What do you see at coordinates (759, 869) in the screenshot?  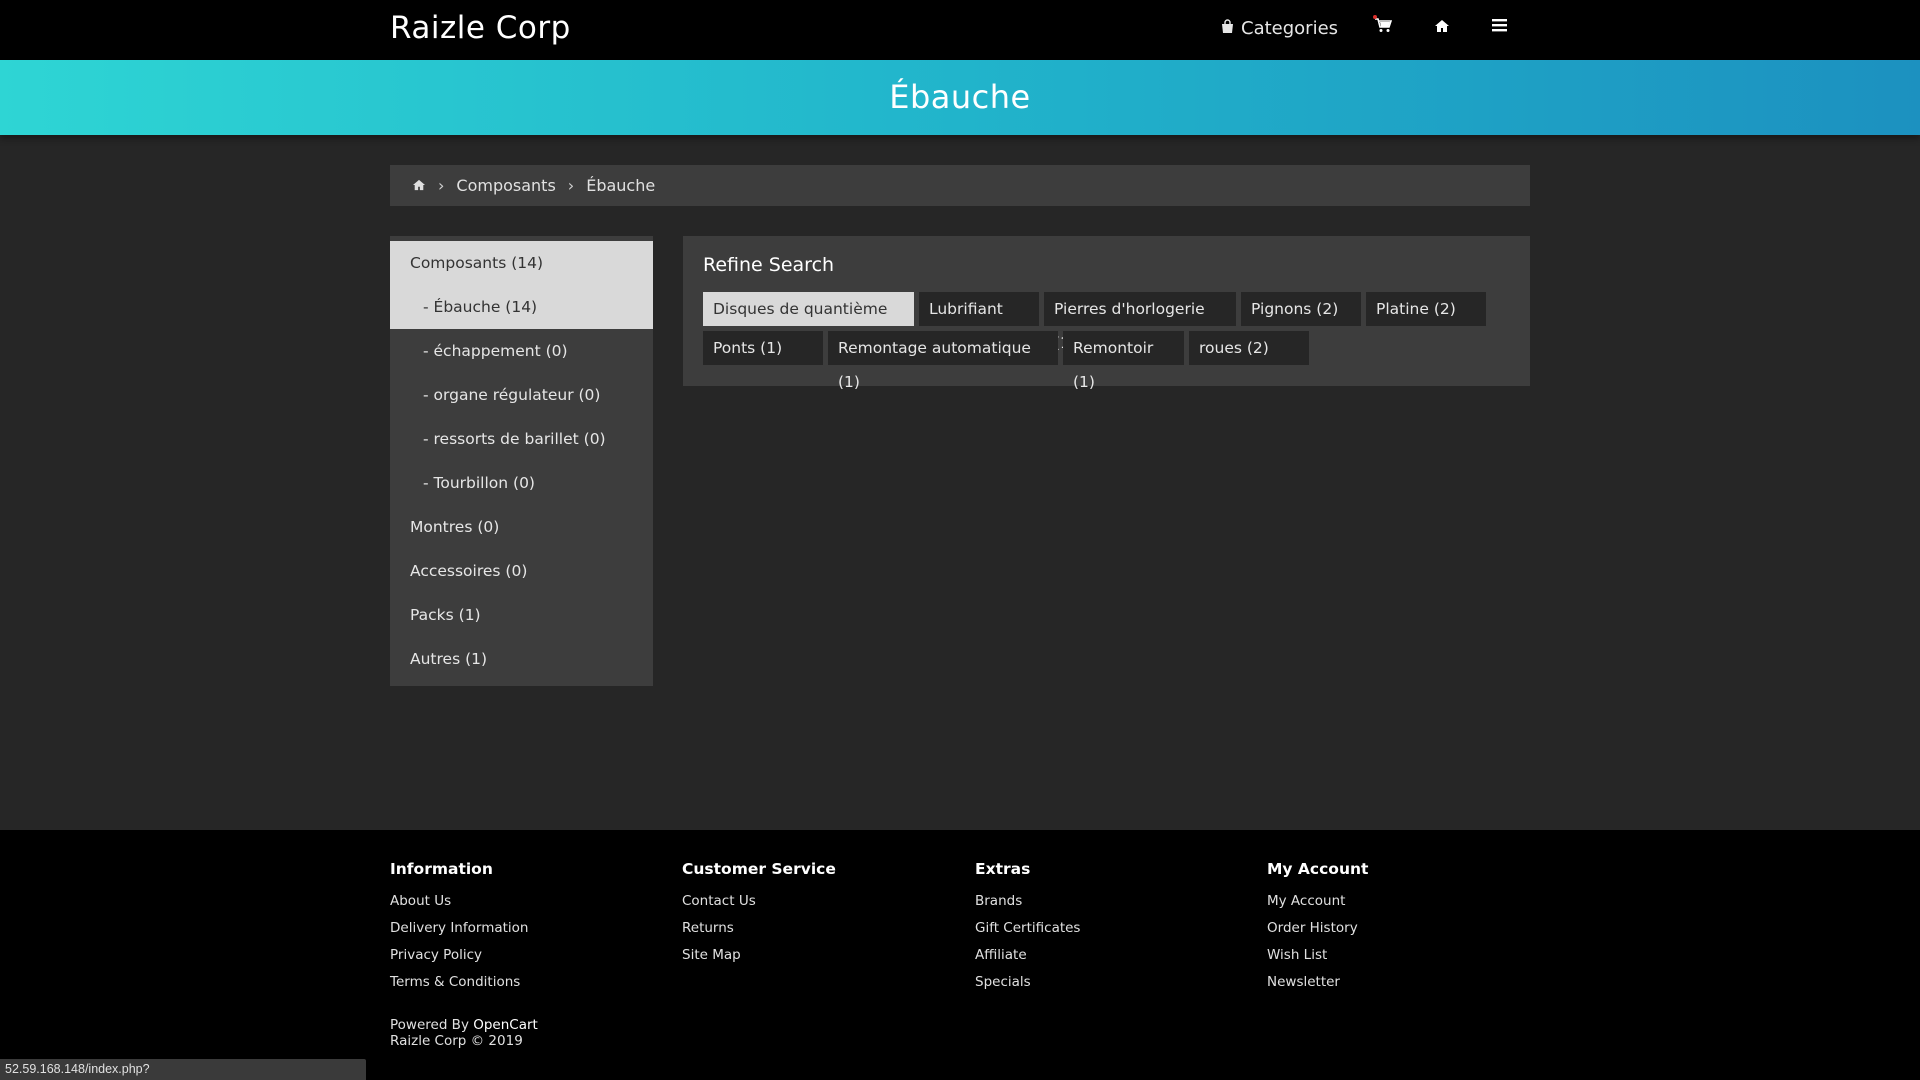 I see `footer-heading: Customer Service` at bounding box center [759, 869].